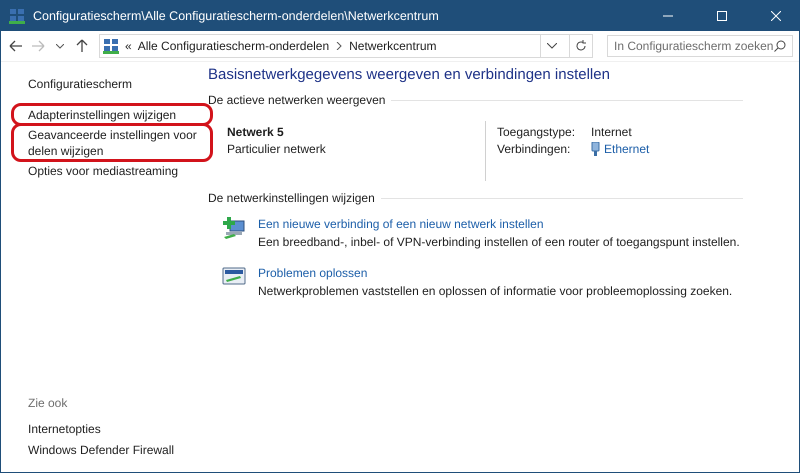  I want to click on network-add-icon, so click(234, 228).